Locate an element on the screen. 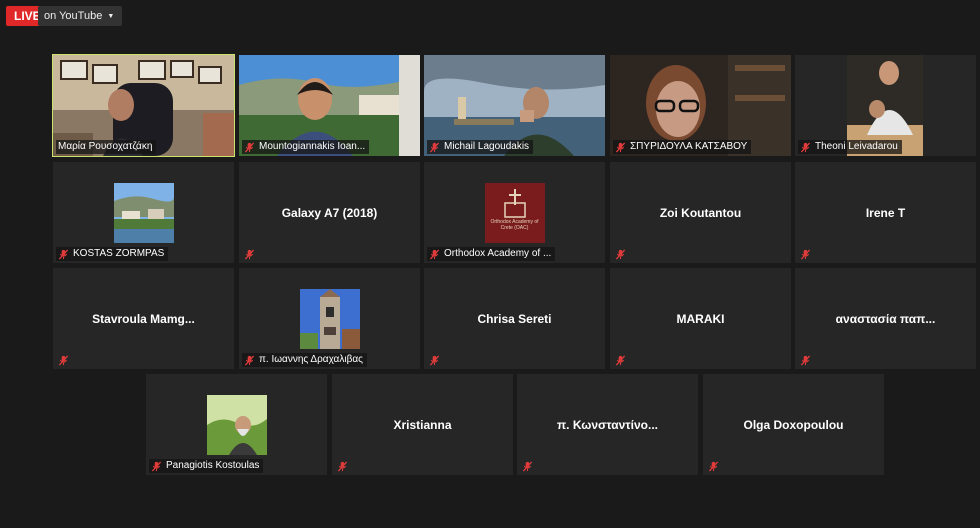  participant-name-label: Panagiotis Kostoulas is located at coordinates (206, 466).